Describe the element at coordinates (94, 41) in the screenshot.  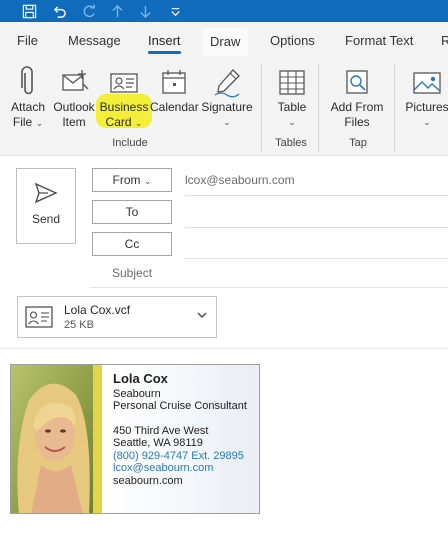
I see `tab-message: Message` at that location.